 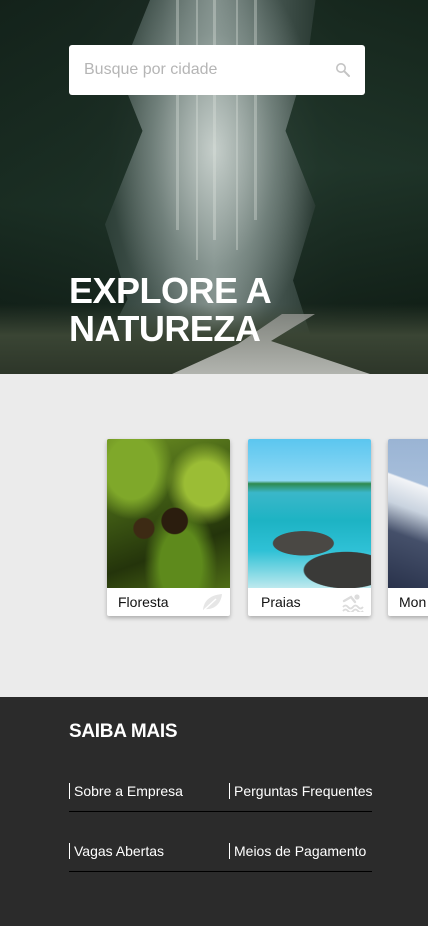 I want to click on search-icon, so click(x=343, y=70).